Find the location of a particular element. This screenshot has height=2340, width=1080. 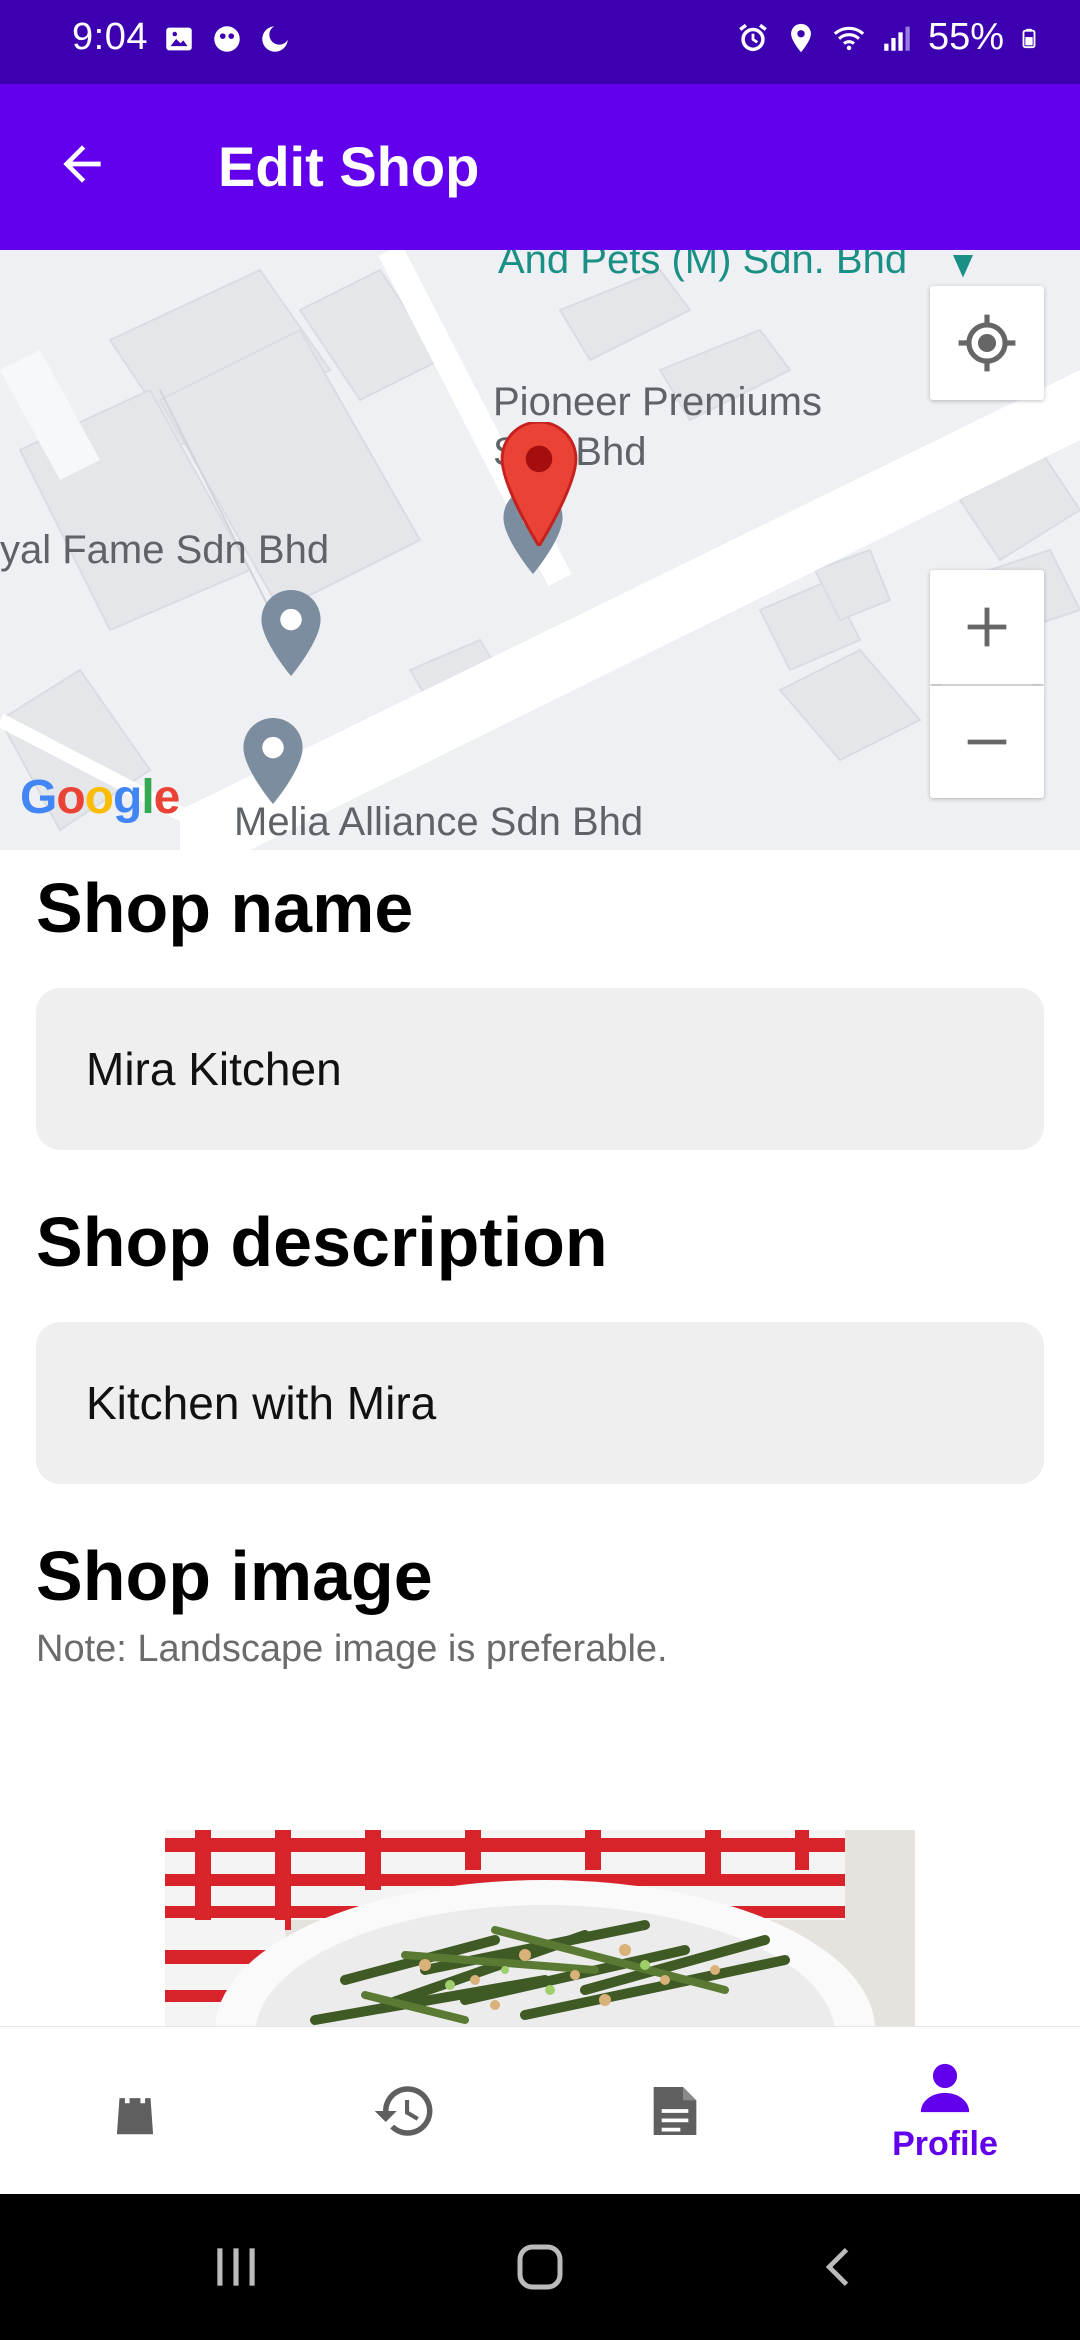

system-back-button is located at coordinates (840, 2267).